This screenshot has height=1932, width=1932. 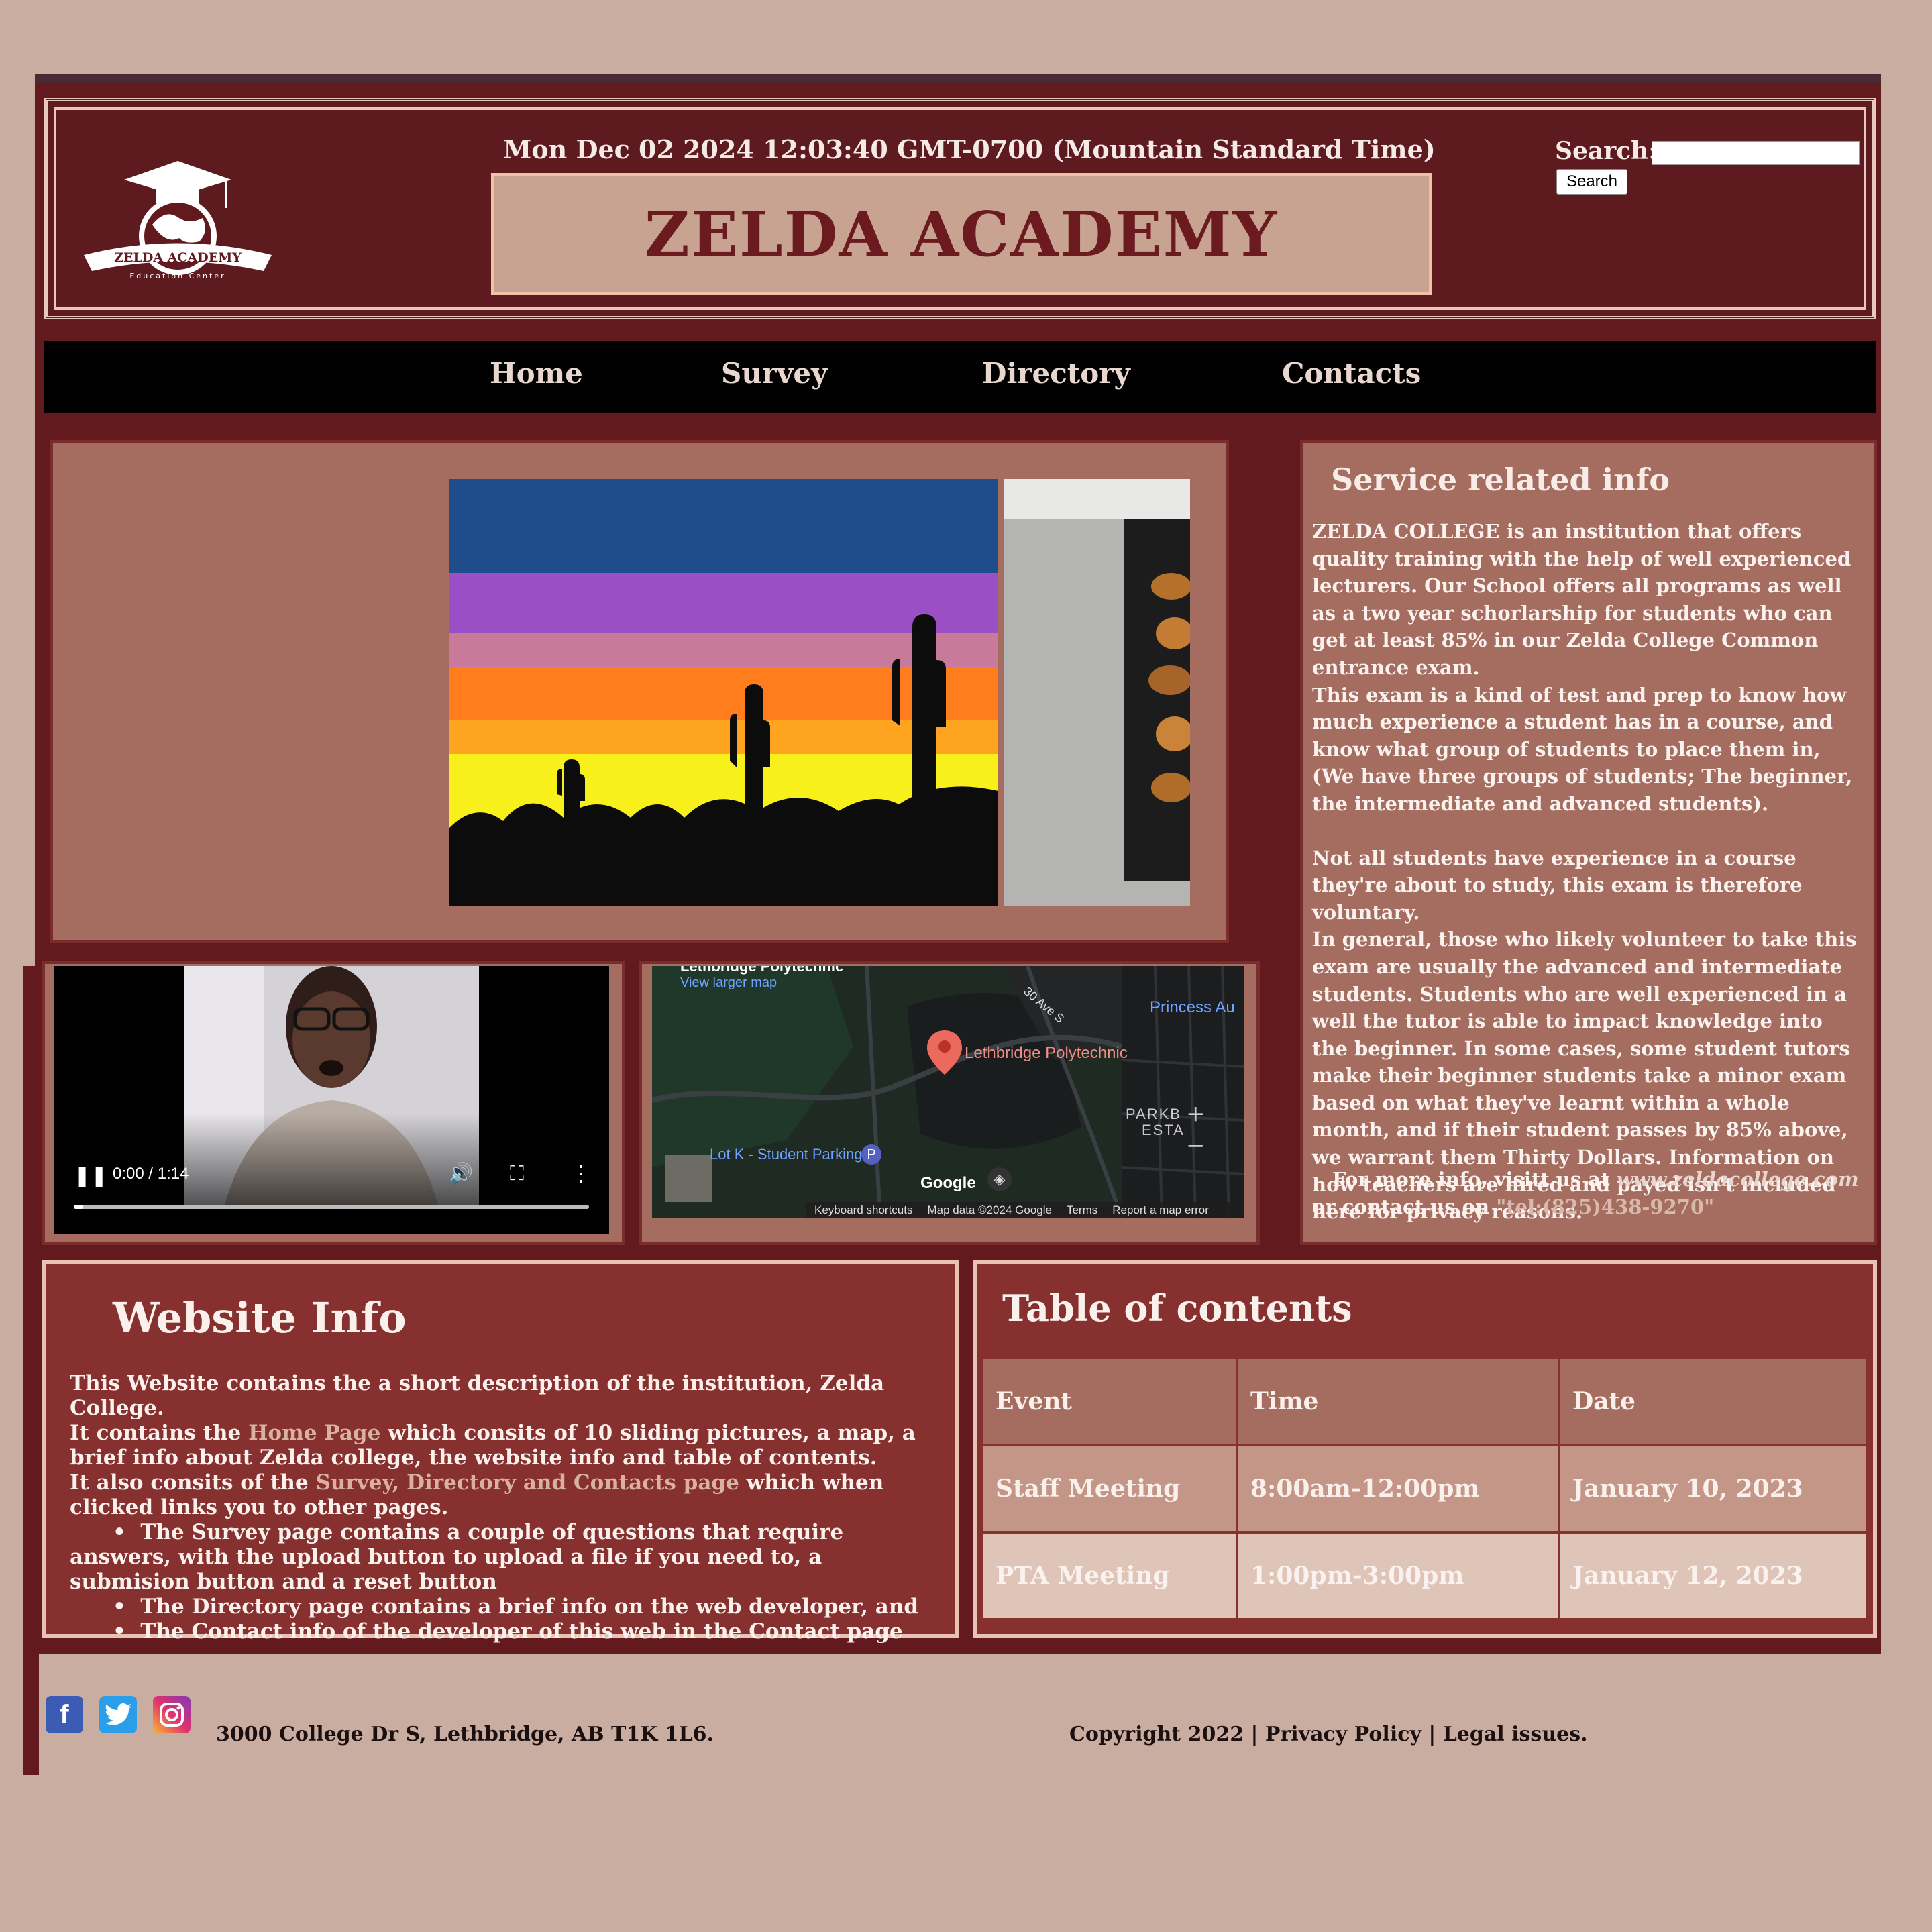 I want to click on facebook-icon: f, so click(x=64, y=1714).